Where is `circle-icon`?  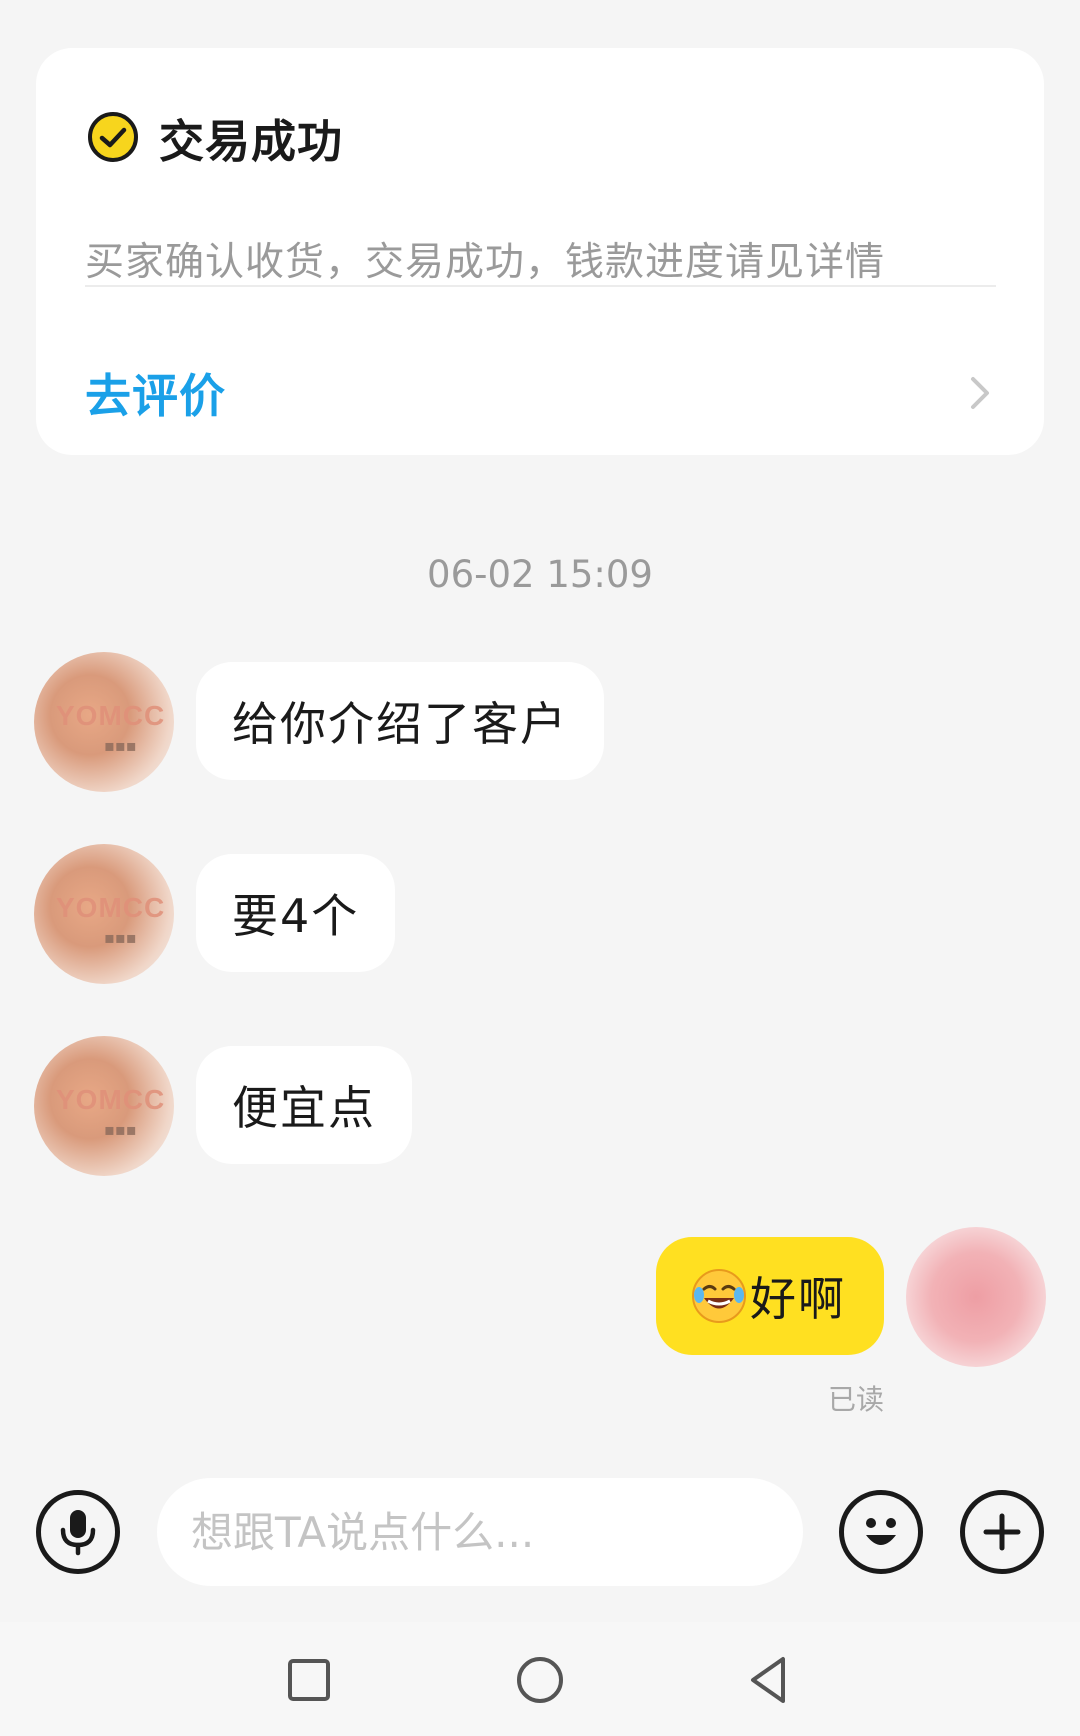
circle-icon is located at coordinates (540, 1680).